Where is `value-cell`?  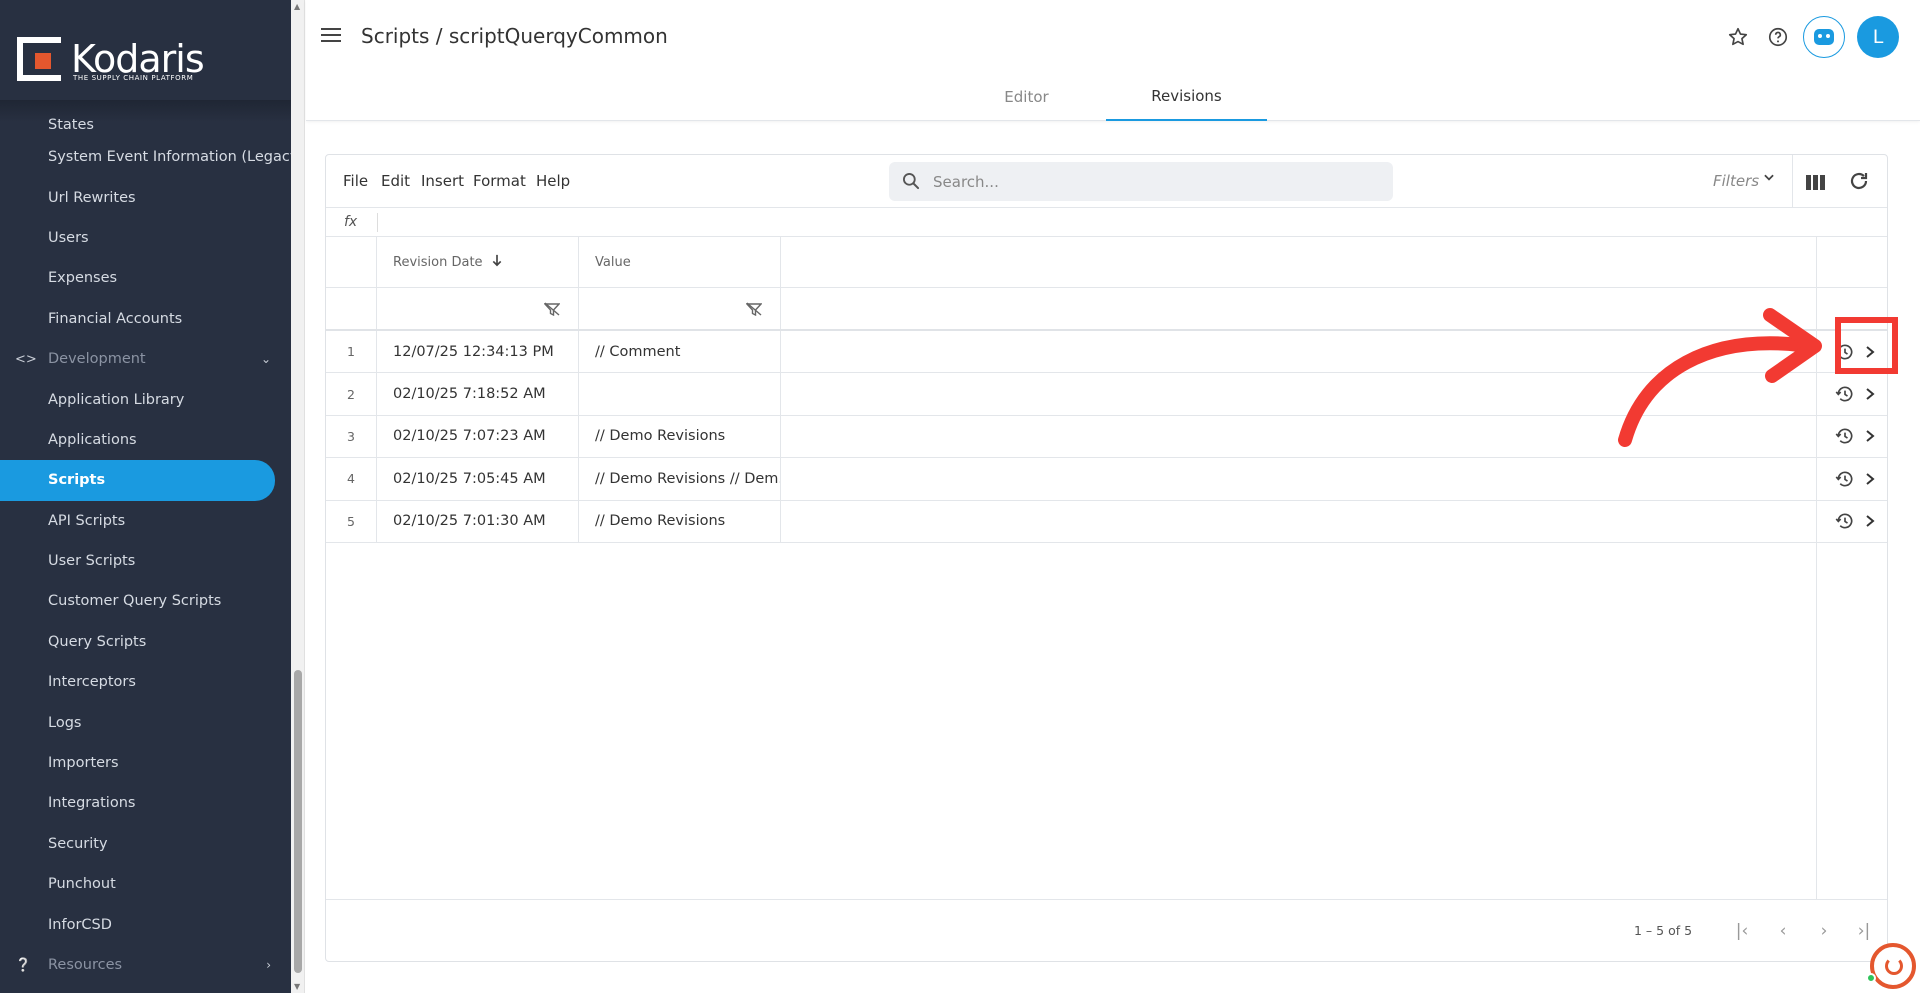
value-cell is located at coordinates (680, 394).